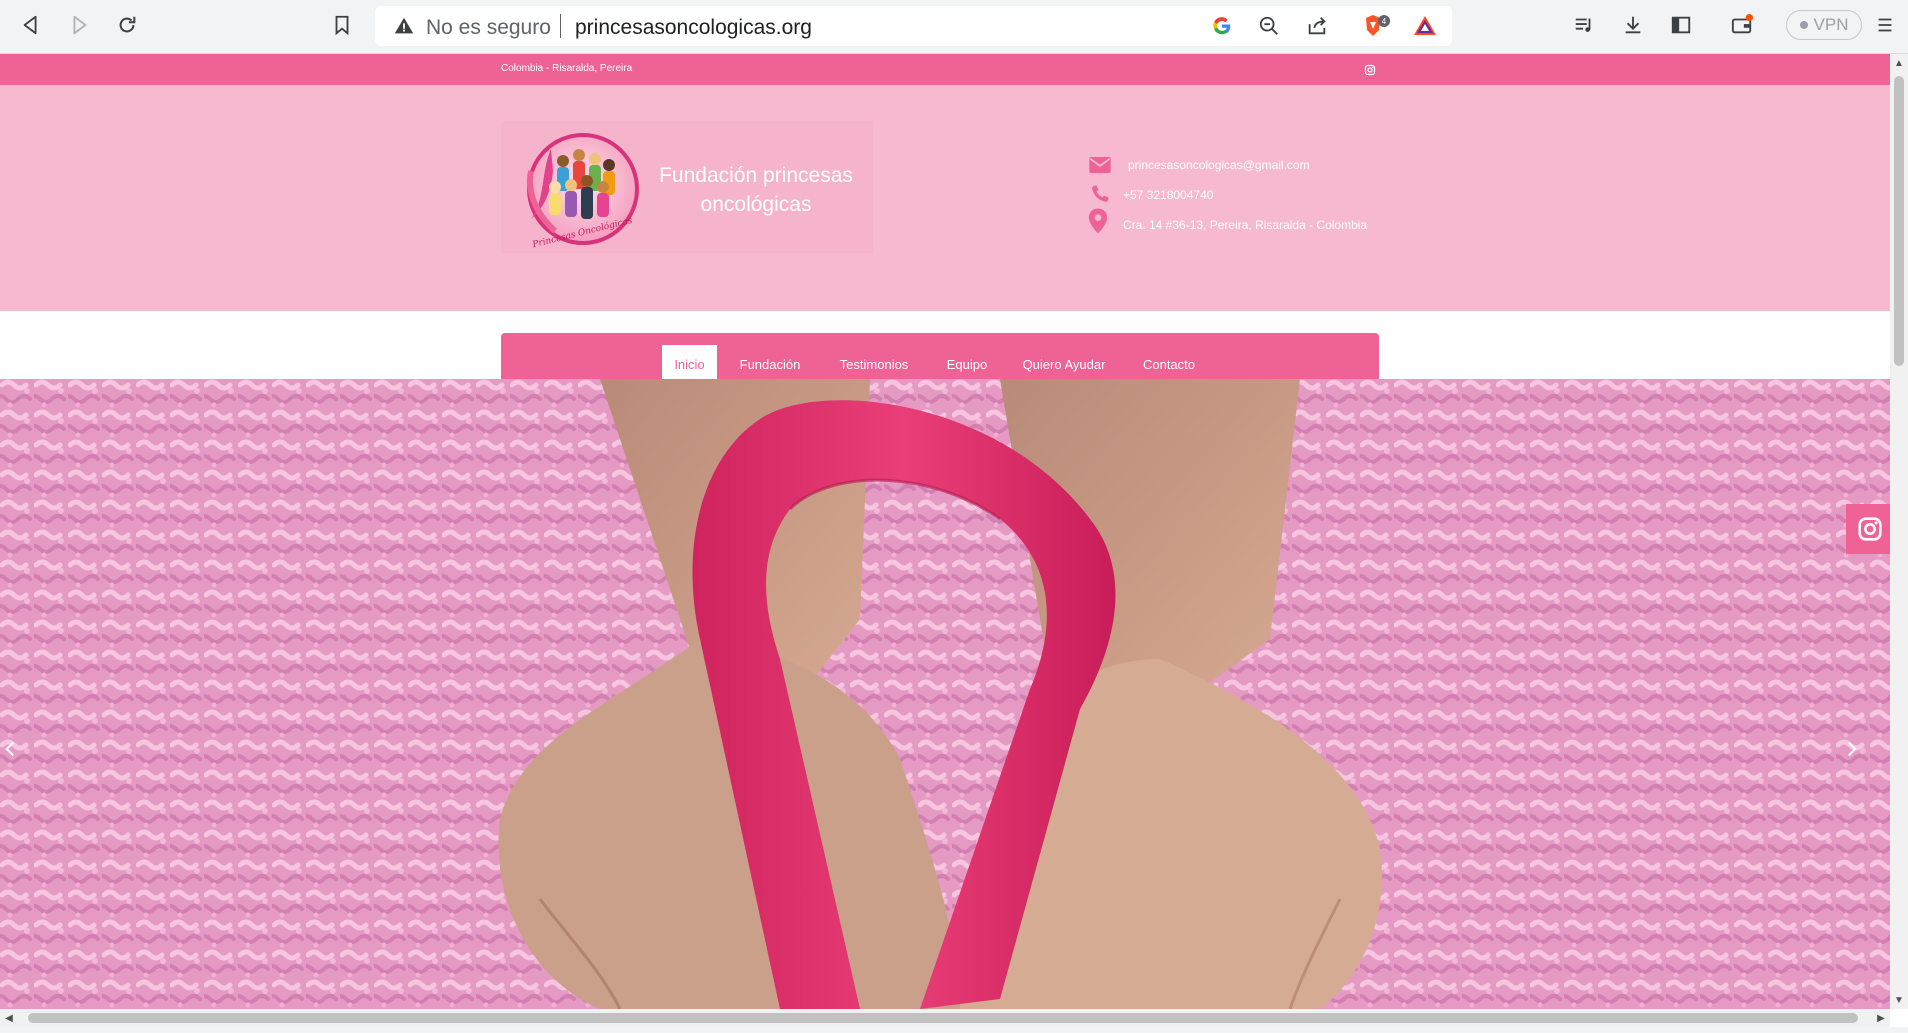  Describe the element at coordinates (342, 25) in the screenshot. I see `bookmark-icon` at that location.